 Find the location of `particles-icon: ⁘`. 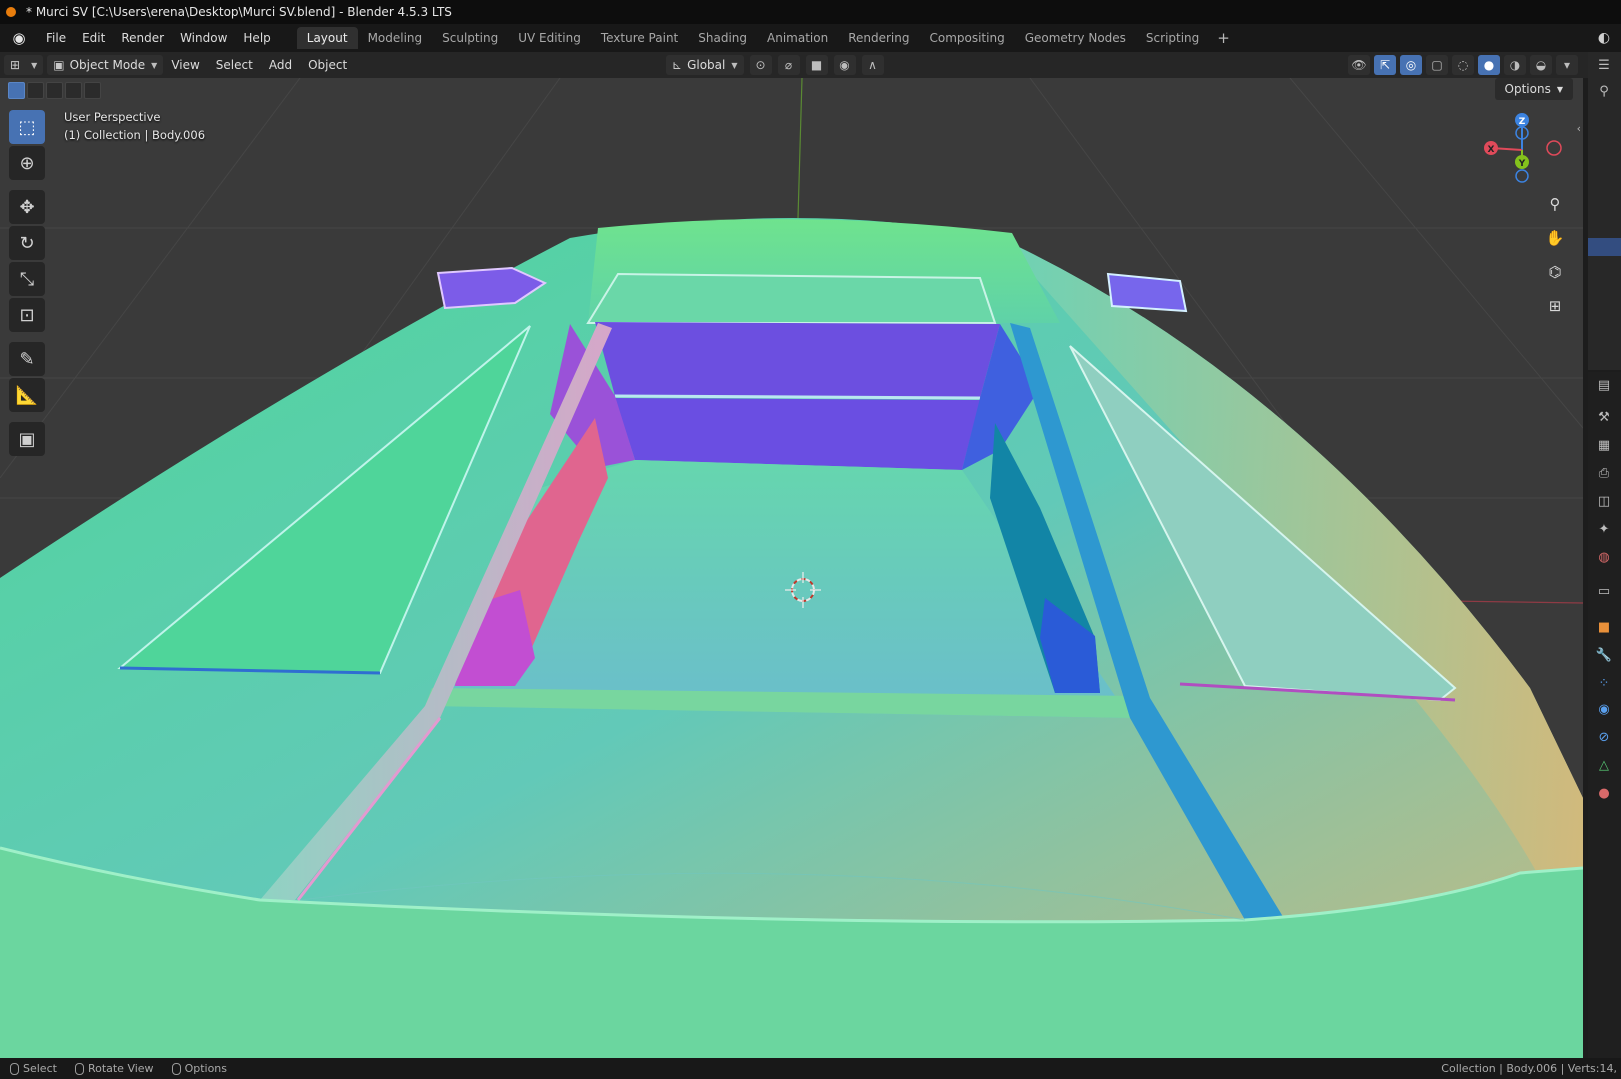

particles-icon: ⁘ is located at coordinates (1604, 684).